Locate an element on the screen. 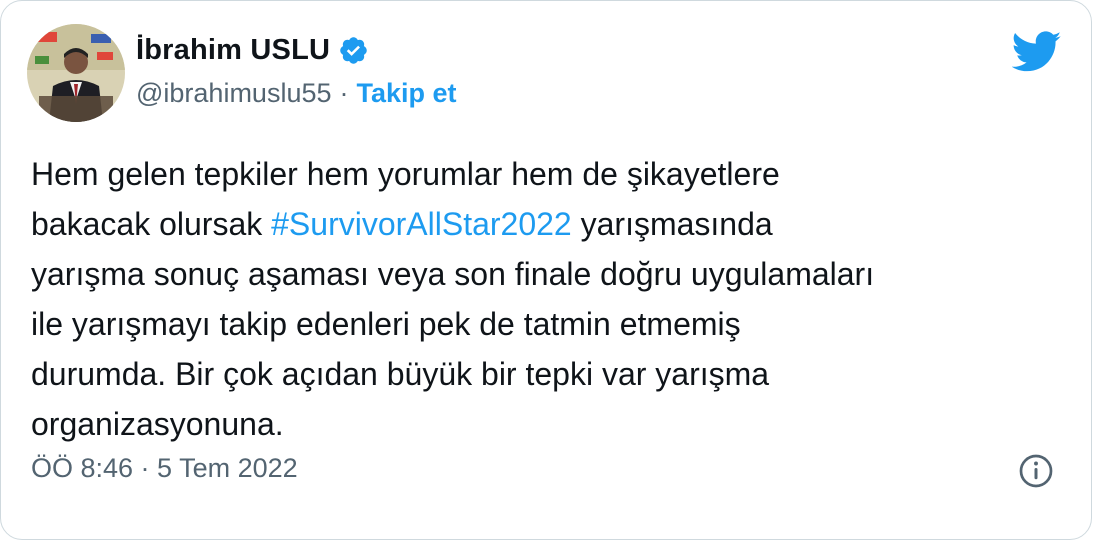  verified-badge-icon is located at coordinates (353, 50).